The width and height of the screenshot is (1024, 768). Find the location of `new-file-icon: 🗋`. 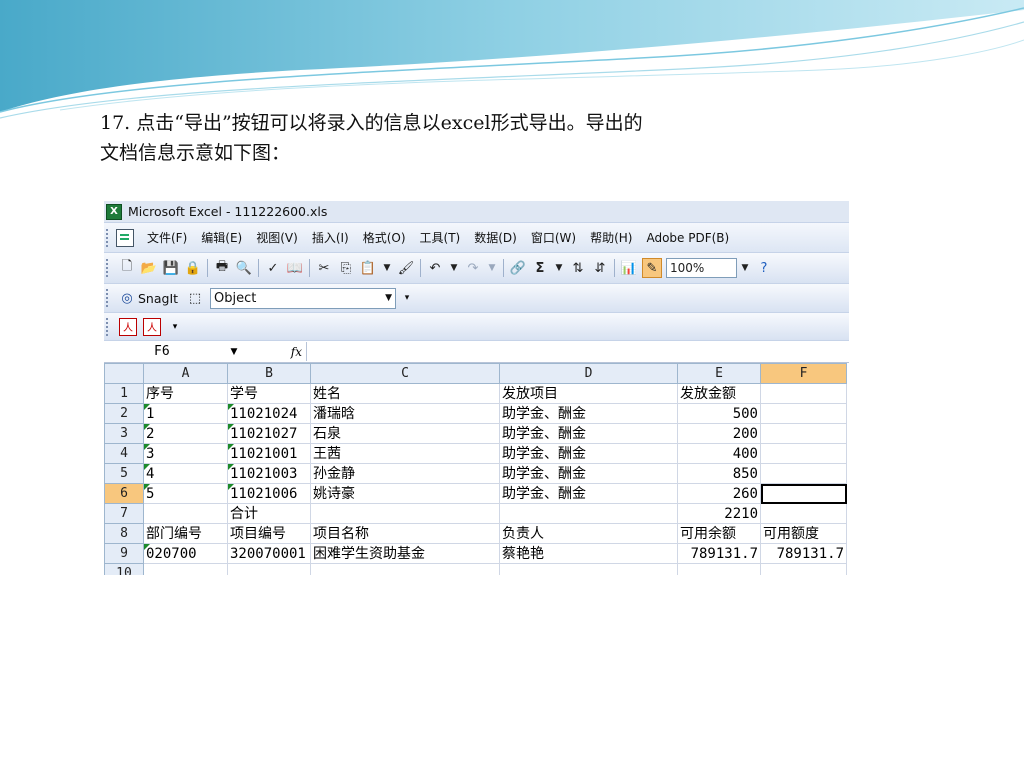

new-file-icon: 🗋 is located at coordinates (127, 268).